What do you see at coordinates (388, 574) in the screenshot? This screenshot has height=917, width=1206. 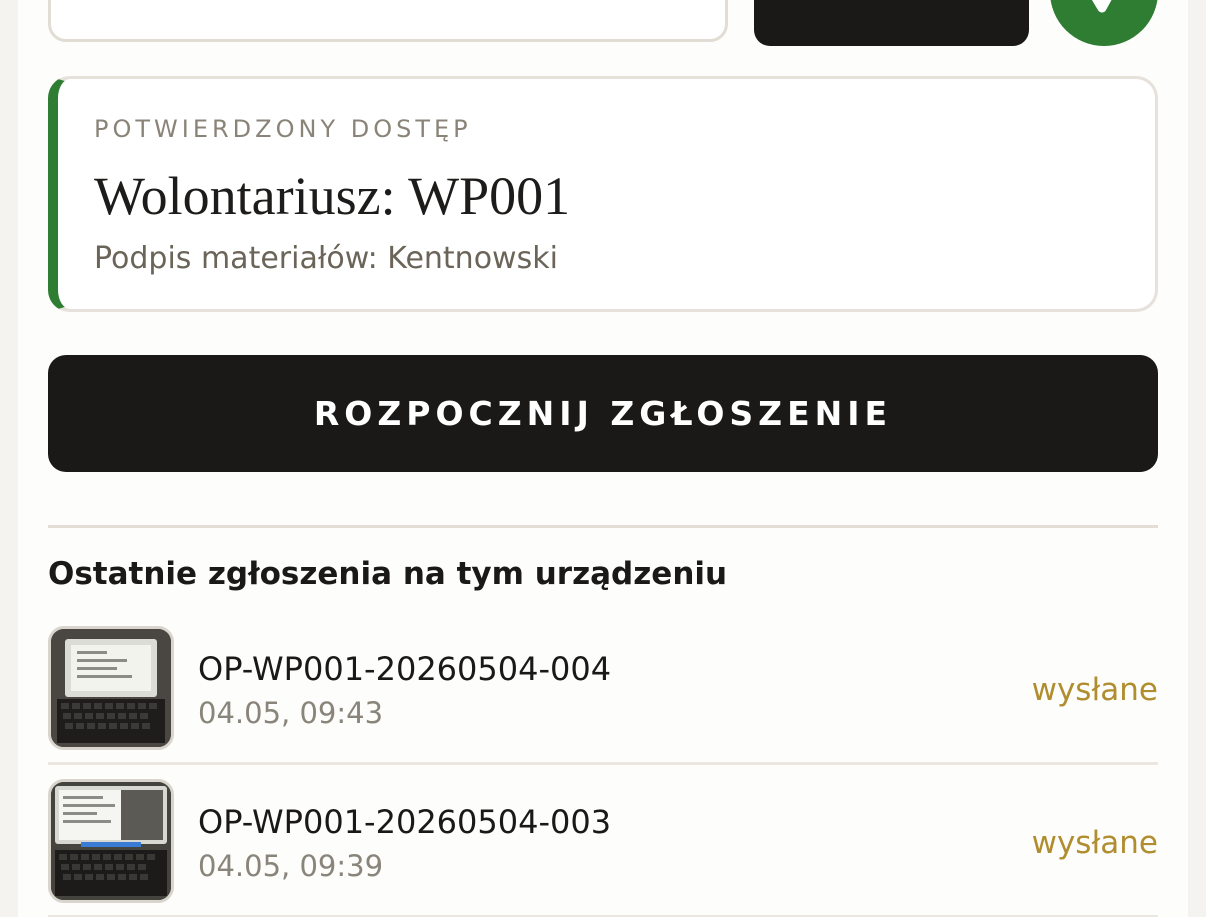 I see `recent-reports-title: Ostatnie zgłoszenia na tym urządzeniu` at bounding box center [388, 574].